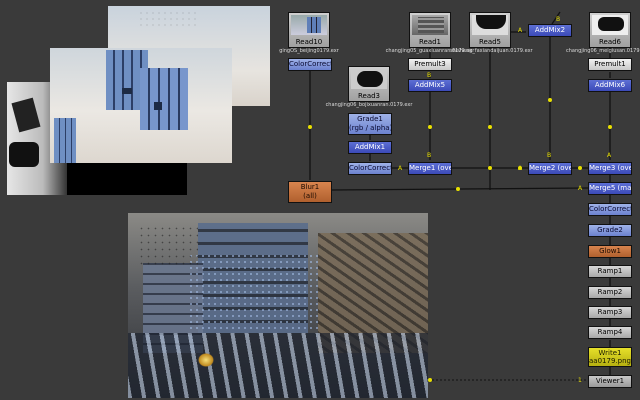 The width and height of the screenshot is (640, 400). I want to click on addmix1-node: AddMix1, so click(370, 147).